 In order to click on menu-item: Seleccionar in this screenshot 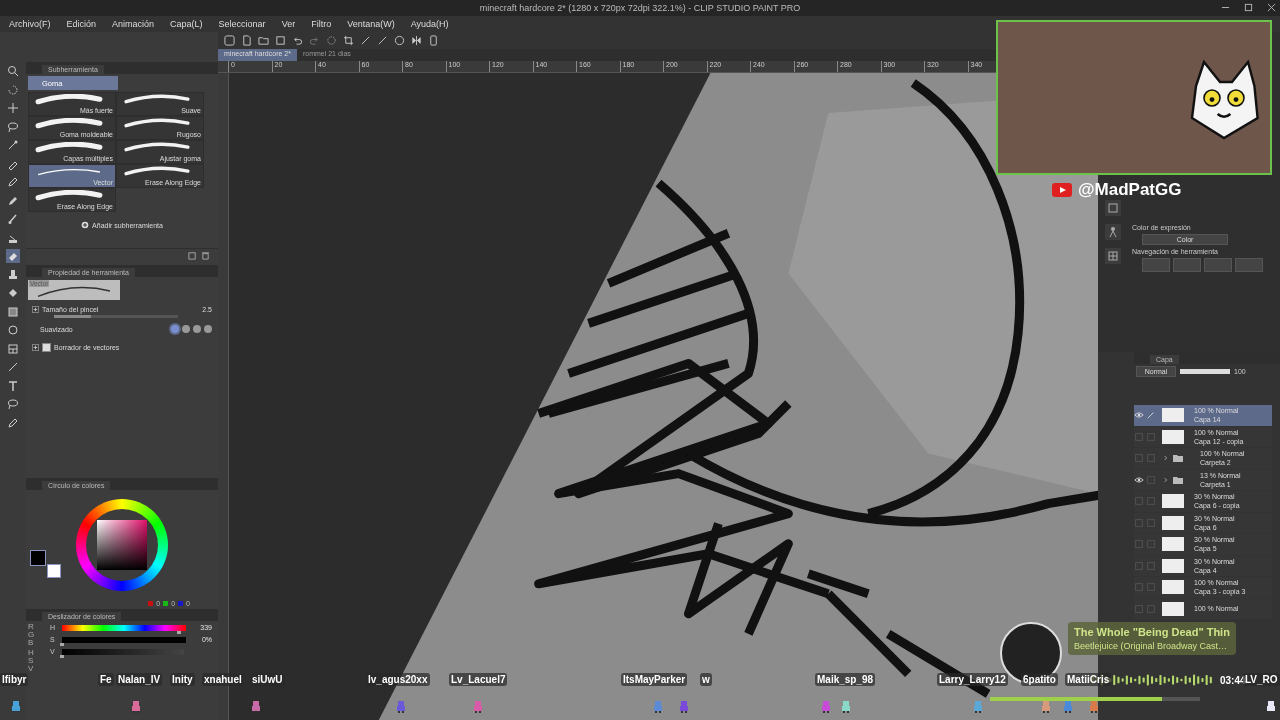, I will do `click(242, 24)`.